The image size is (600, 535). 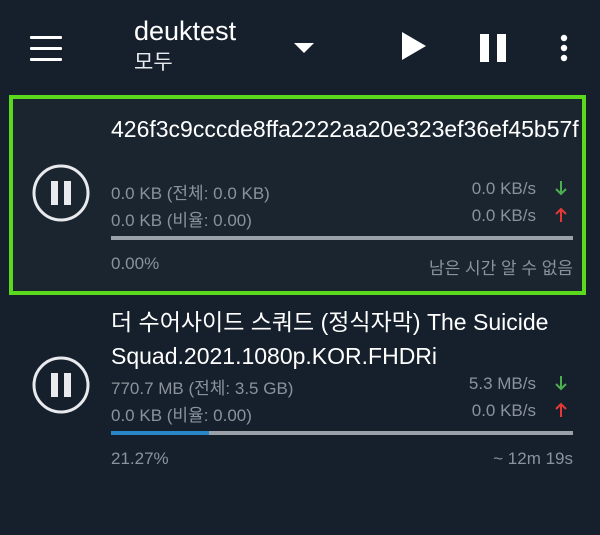 I want to click on eta-label: ~ 12m 19s, so click(x=533, y=458).